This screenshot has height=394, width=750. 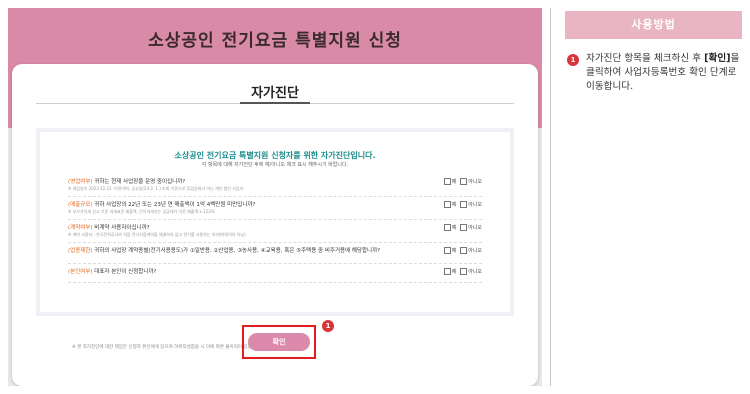 What do you see at coordinates (174, 205) in the screenshot?
I see `question-label: 귀하 사업장의 22년 또는 23년 연 매출액이 1억 4백만원 미만입니까?` at bounding box center [174, 205].